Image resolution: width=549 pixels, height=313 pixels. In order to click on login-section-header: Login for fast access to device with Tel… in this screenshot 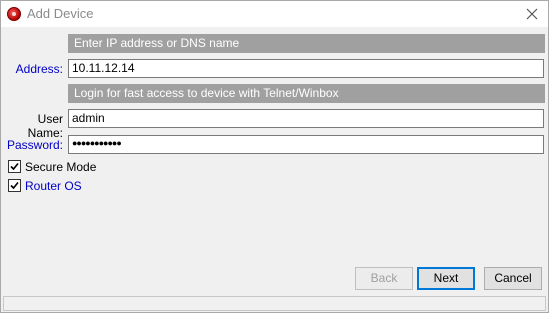, I will do `click(306, 93)`.